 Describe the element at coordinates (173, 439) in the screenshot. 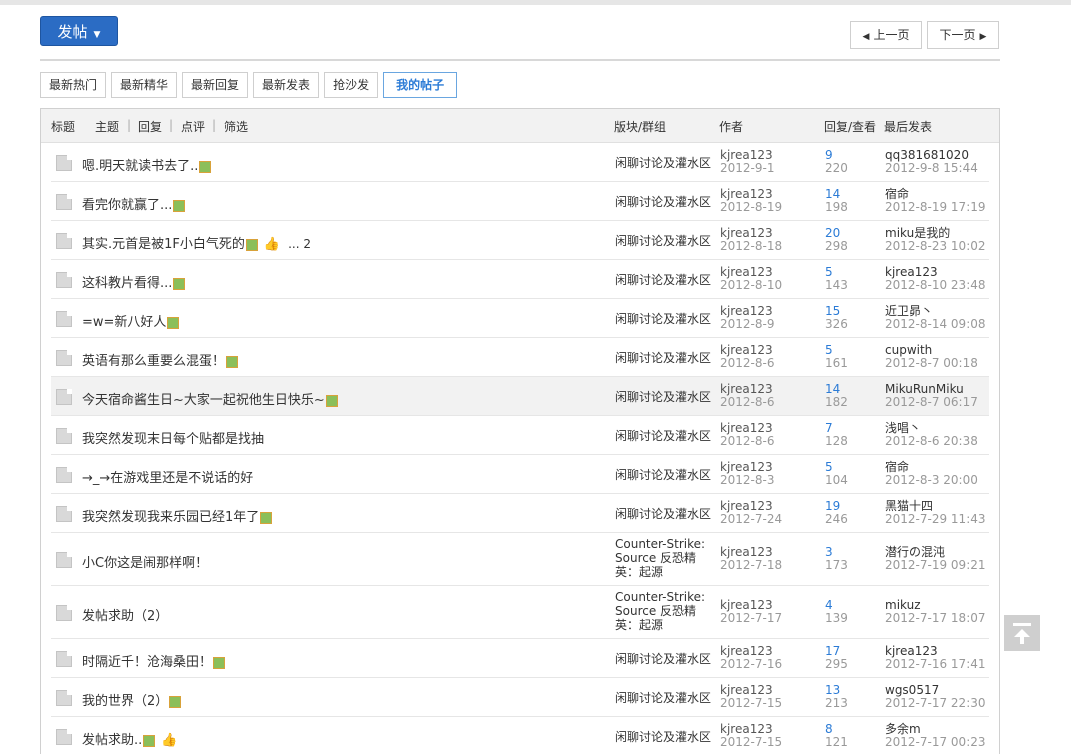

I see `thread-title-link: 我突然发现末日每个贴都是找抽` at that location.